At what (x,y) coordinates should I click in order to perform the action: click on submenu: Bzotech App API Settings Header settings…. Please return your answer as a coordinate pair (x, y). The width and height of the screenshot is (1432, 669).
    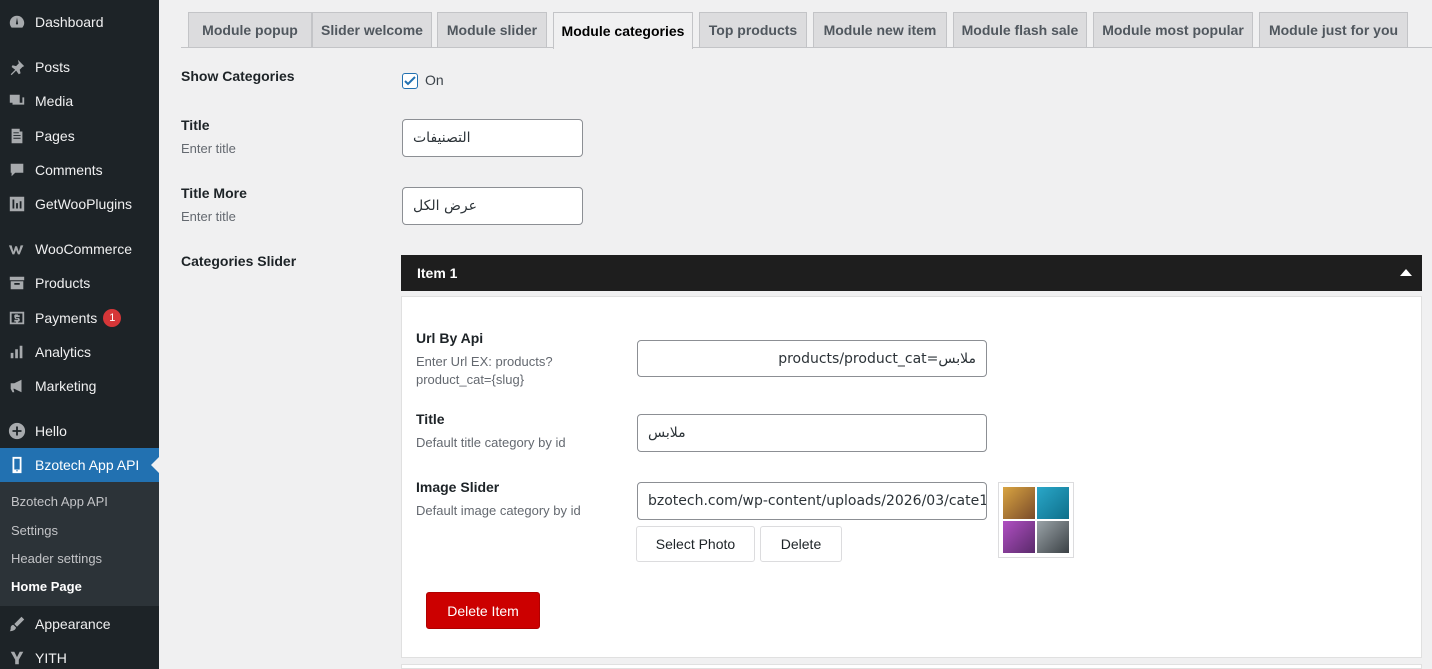
    Looking at the image, I should click on (79, 544).